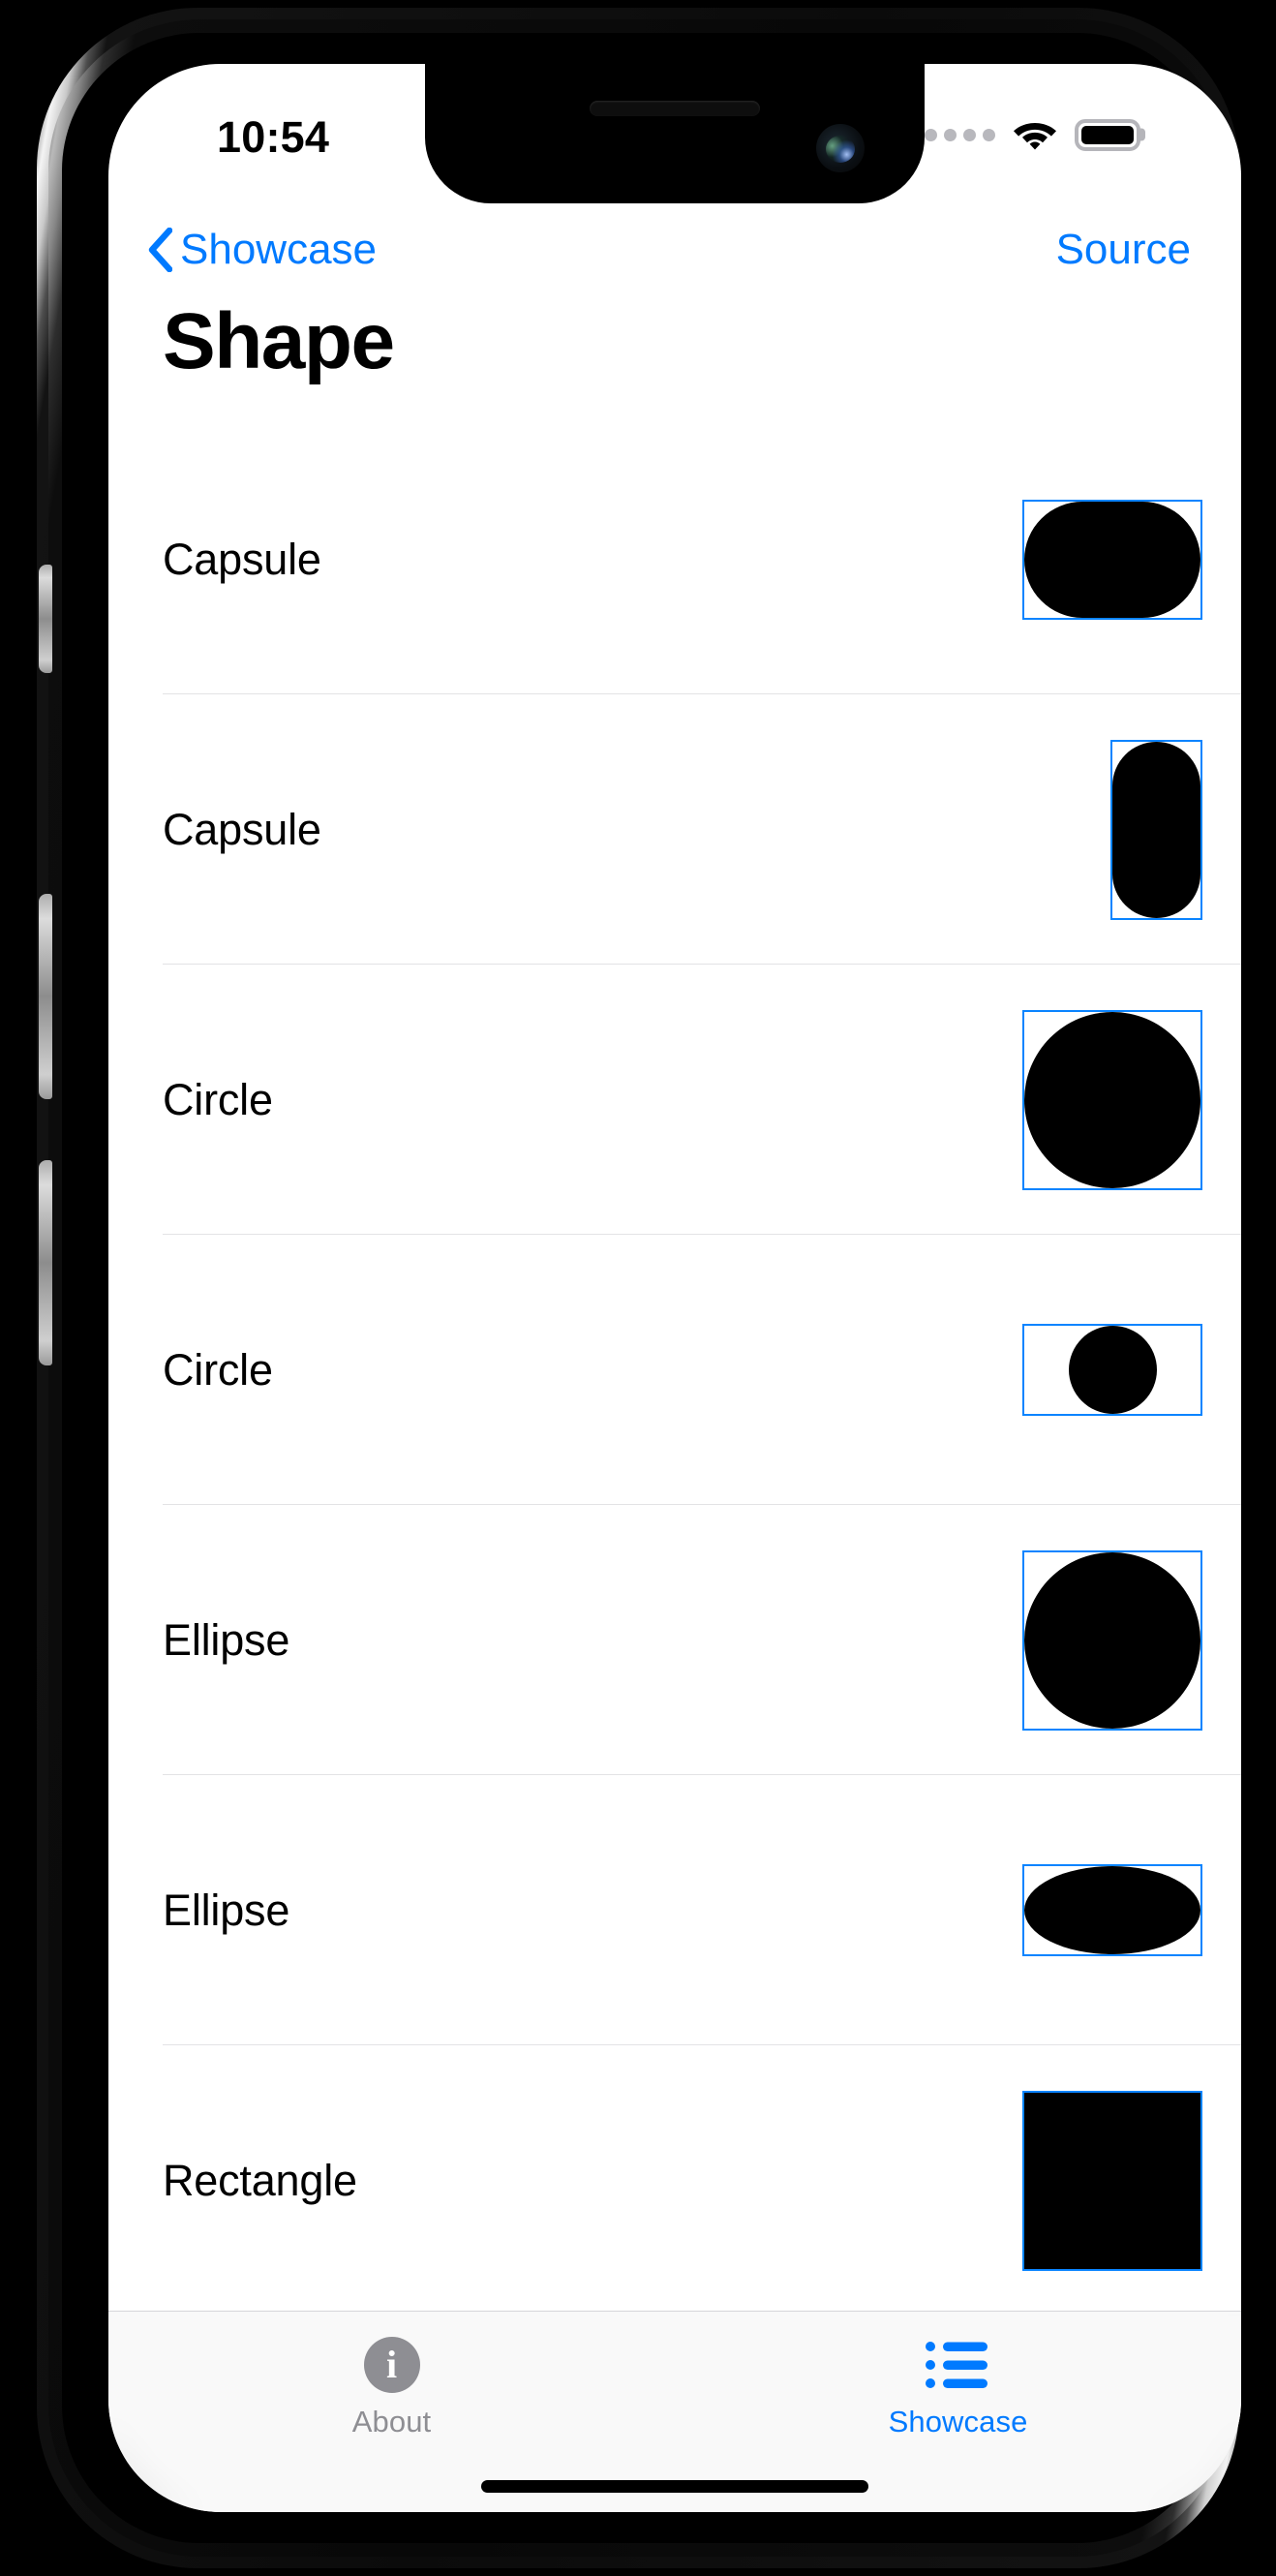 The image size is (1276, 2576). Describe the element at coordinates (1142, 134) in the screenshot. I see `battery-cap` at that location.